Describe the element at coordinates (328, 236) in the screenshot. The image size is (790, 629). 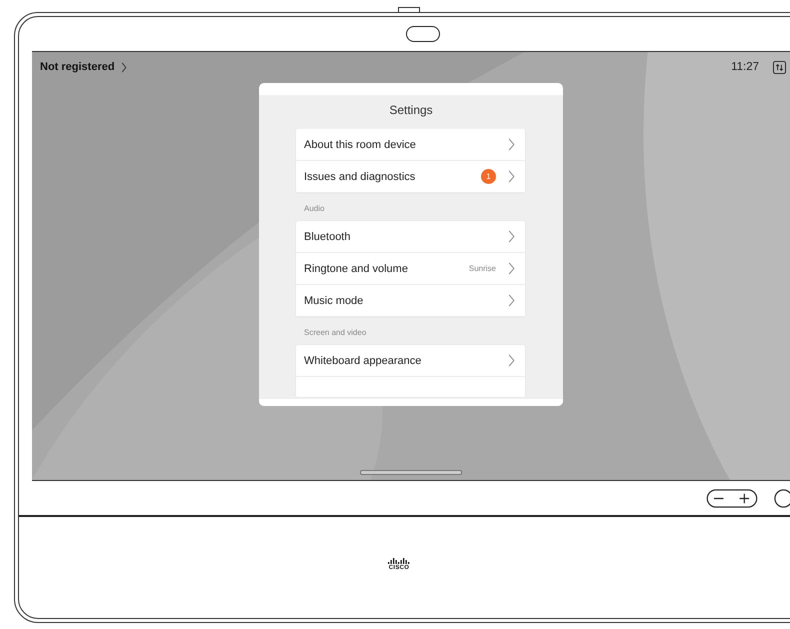
I see `row-label: Bluetooth` at that location.